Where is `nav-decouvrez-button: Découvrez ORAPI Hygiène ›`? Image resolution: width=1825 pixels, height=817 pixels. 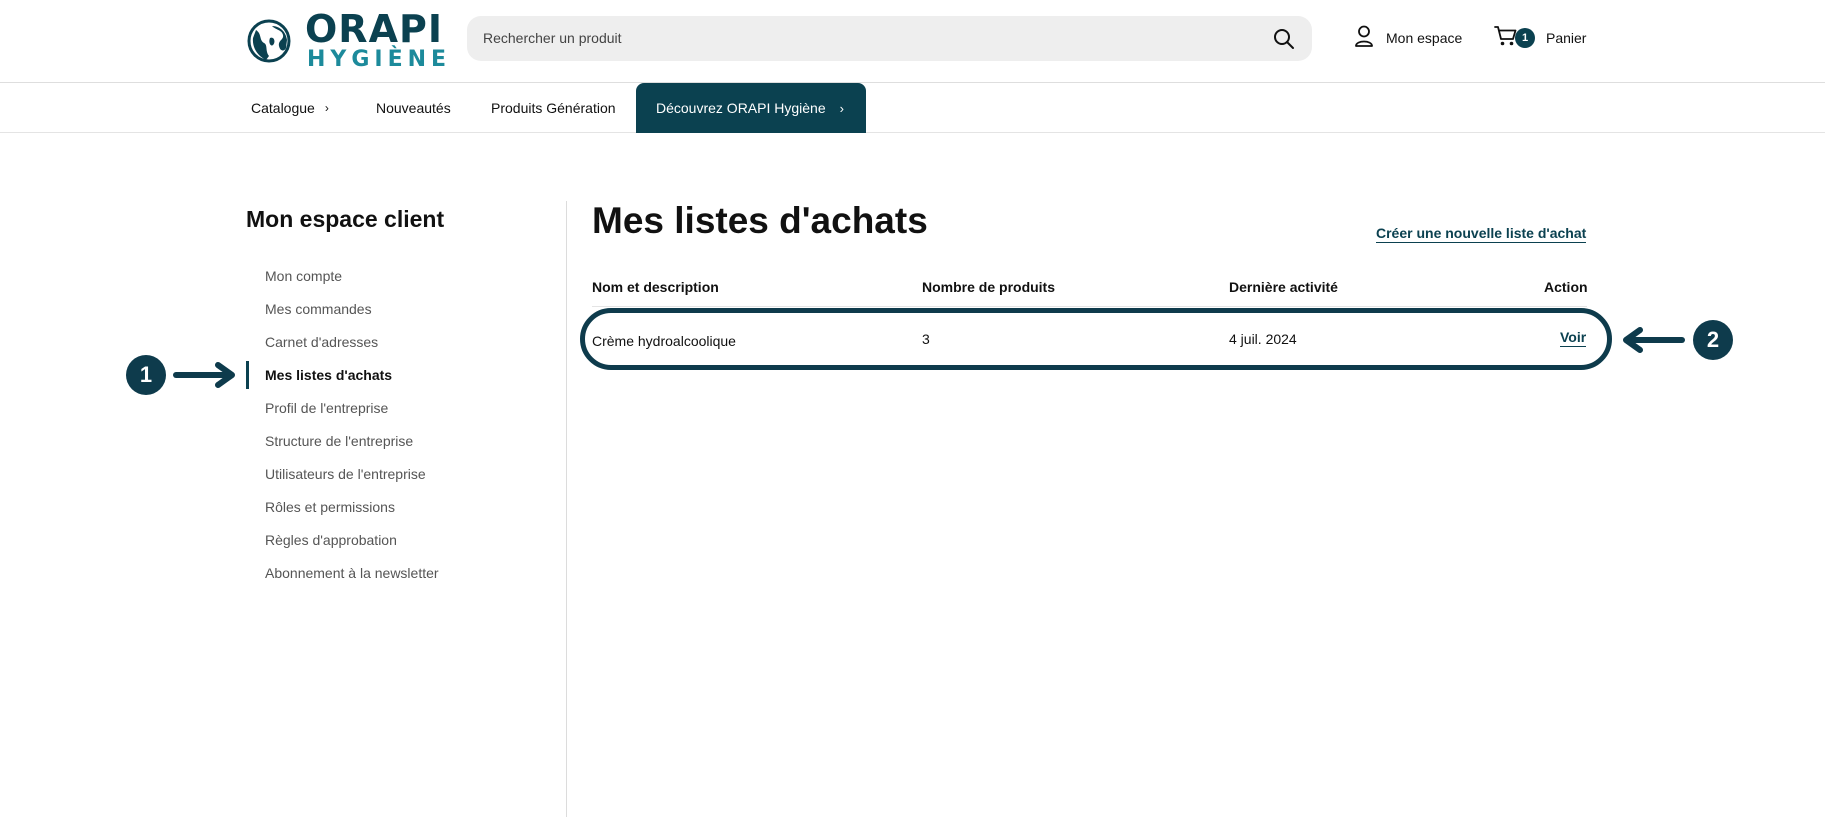 nav-decouvrez-button: Découvrez ORAPI Hygiène › is located at coordinates (751, 108).